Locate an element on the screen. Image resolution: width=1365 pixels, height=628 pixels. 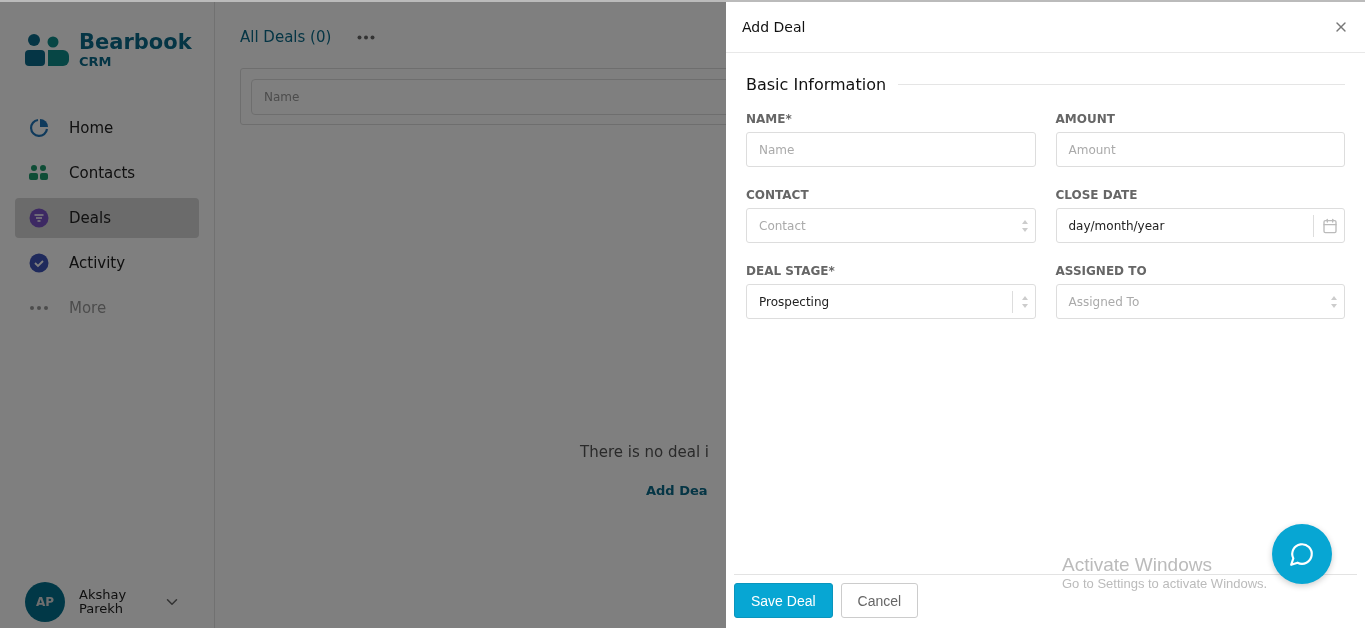
sidebar-item: Deals is located at coordinates (107, 218).